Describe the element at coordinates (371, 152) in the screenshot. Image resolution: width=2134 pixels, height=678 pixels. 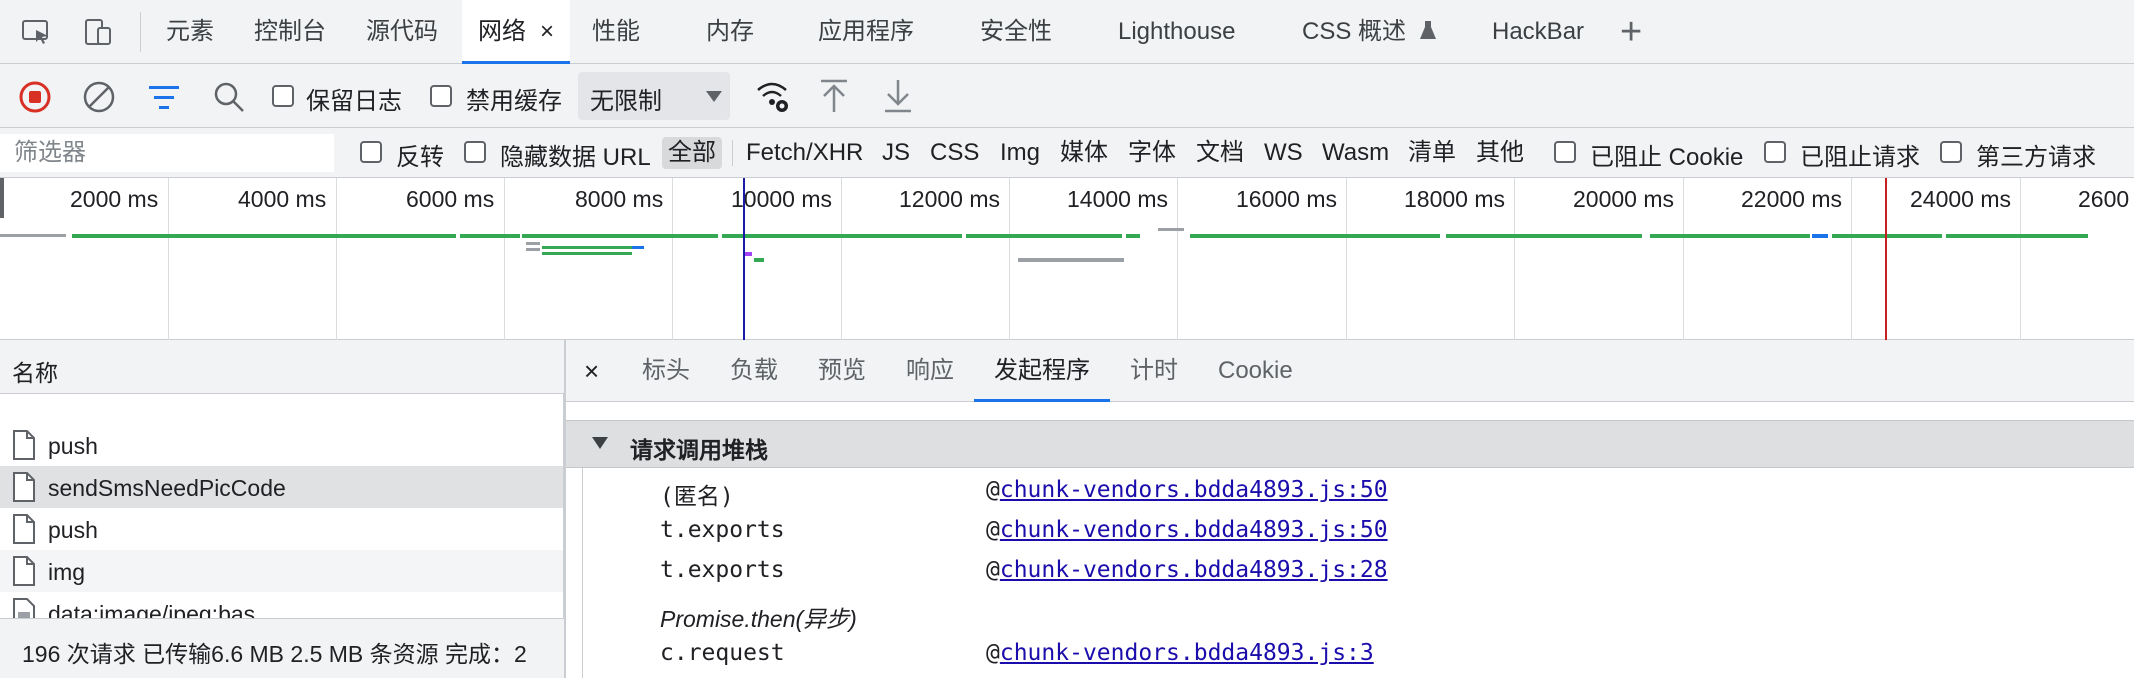
I see `invert-checkbox` at that location.